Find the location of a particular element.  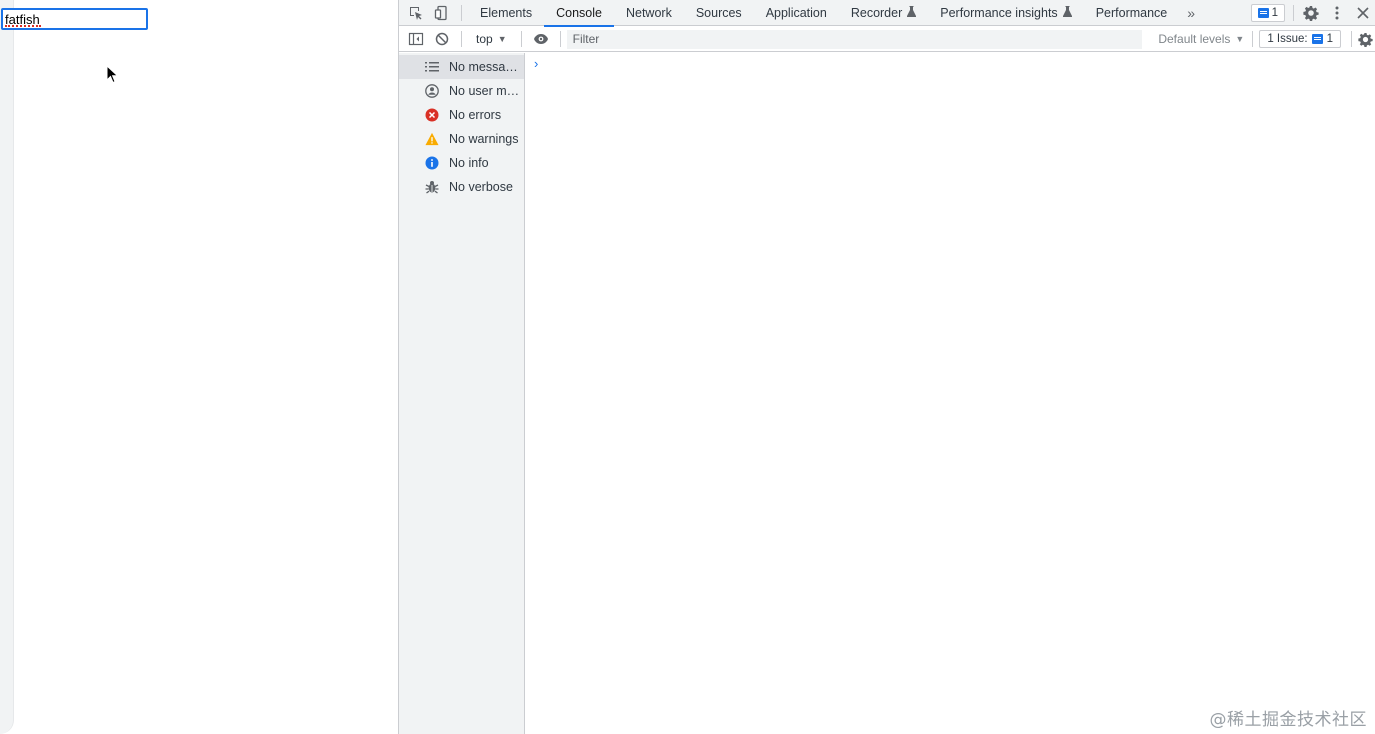

filter-placeholder: Filter is located at coordinates (586, 39).